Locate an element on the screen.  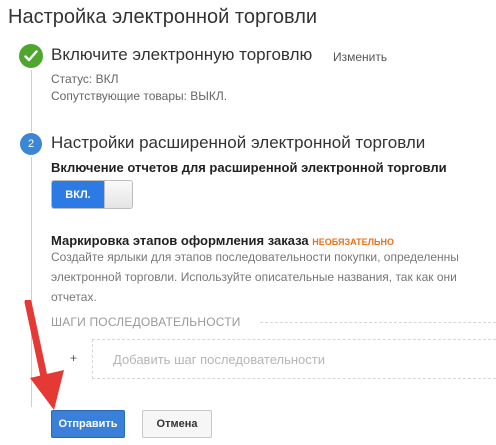
enhanced-reports-toggle: ВКЛ. is located at coordinates (92, 194).